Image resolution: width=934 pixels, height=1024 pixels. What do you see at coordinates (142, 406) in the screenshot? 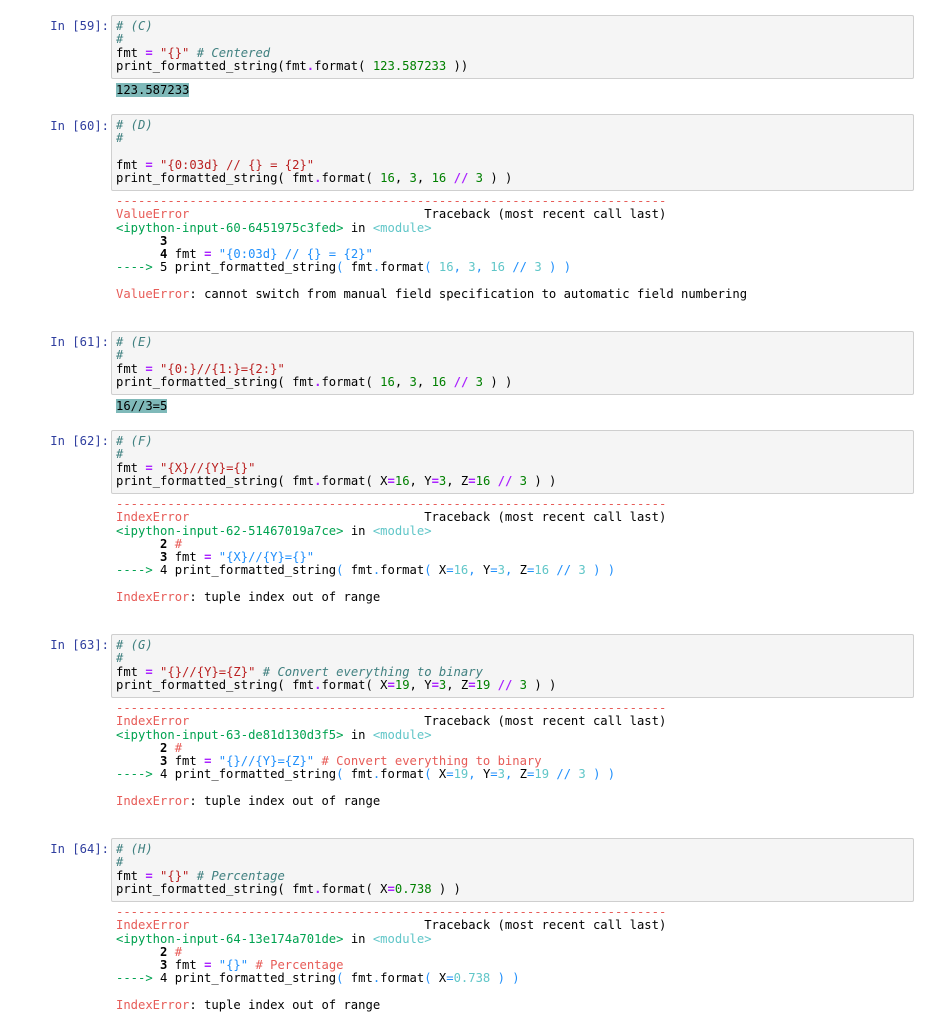
I see `cell-output: 16//3=5` at bounding box center [142, 406].